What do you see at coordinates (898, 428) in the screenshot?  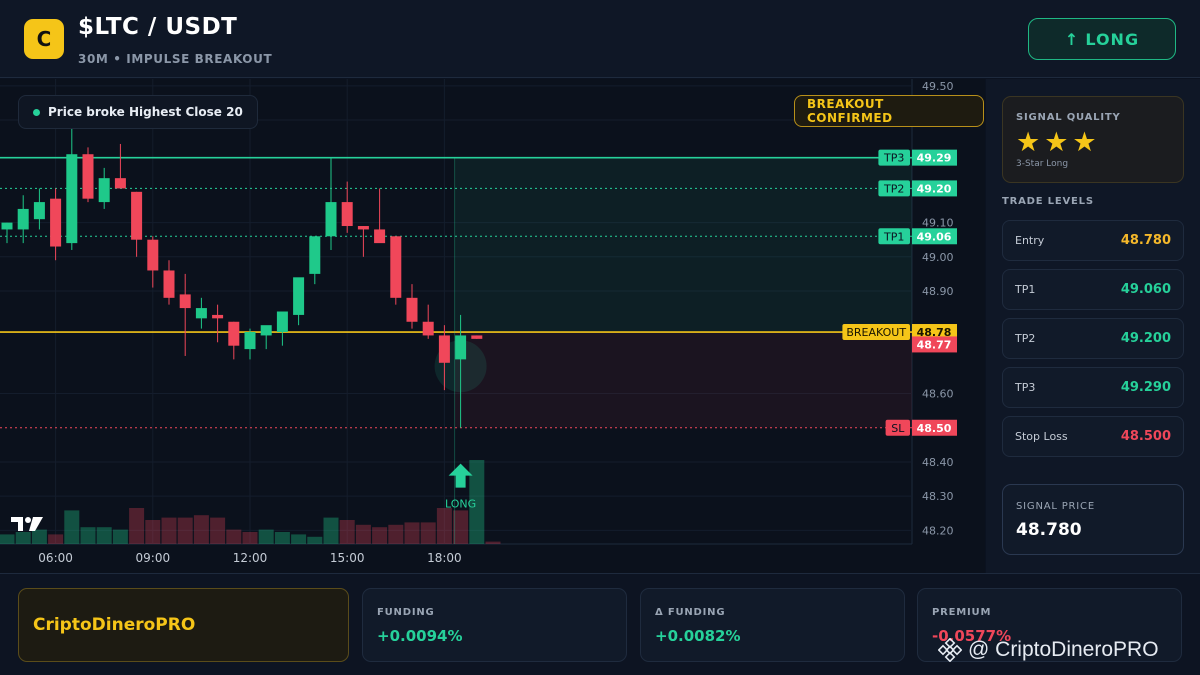 I see `level-tag-label: SL` at bounding box center [898, 428].